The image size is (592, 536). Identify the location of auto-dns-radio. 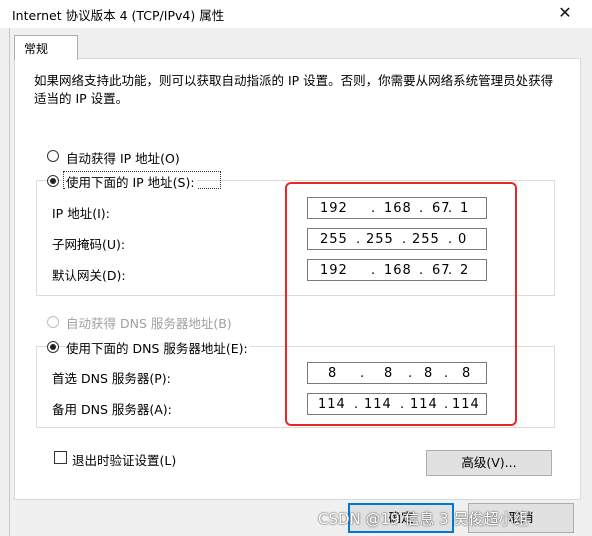
(53, 322).